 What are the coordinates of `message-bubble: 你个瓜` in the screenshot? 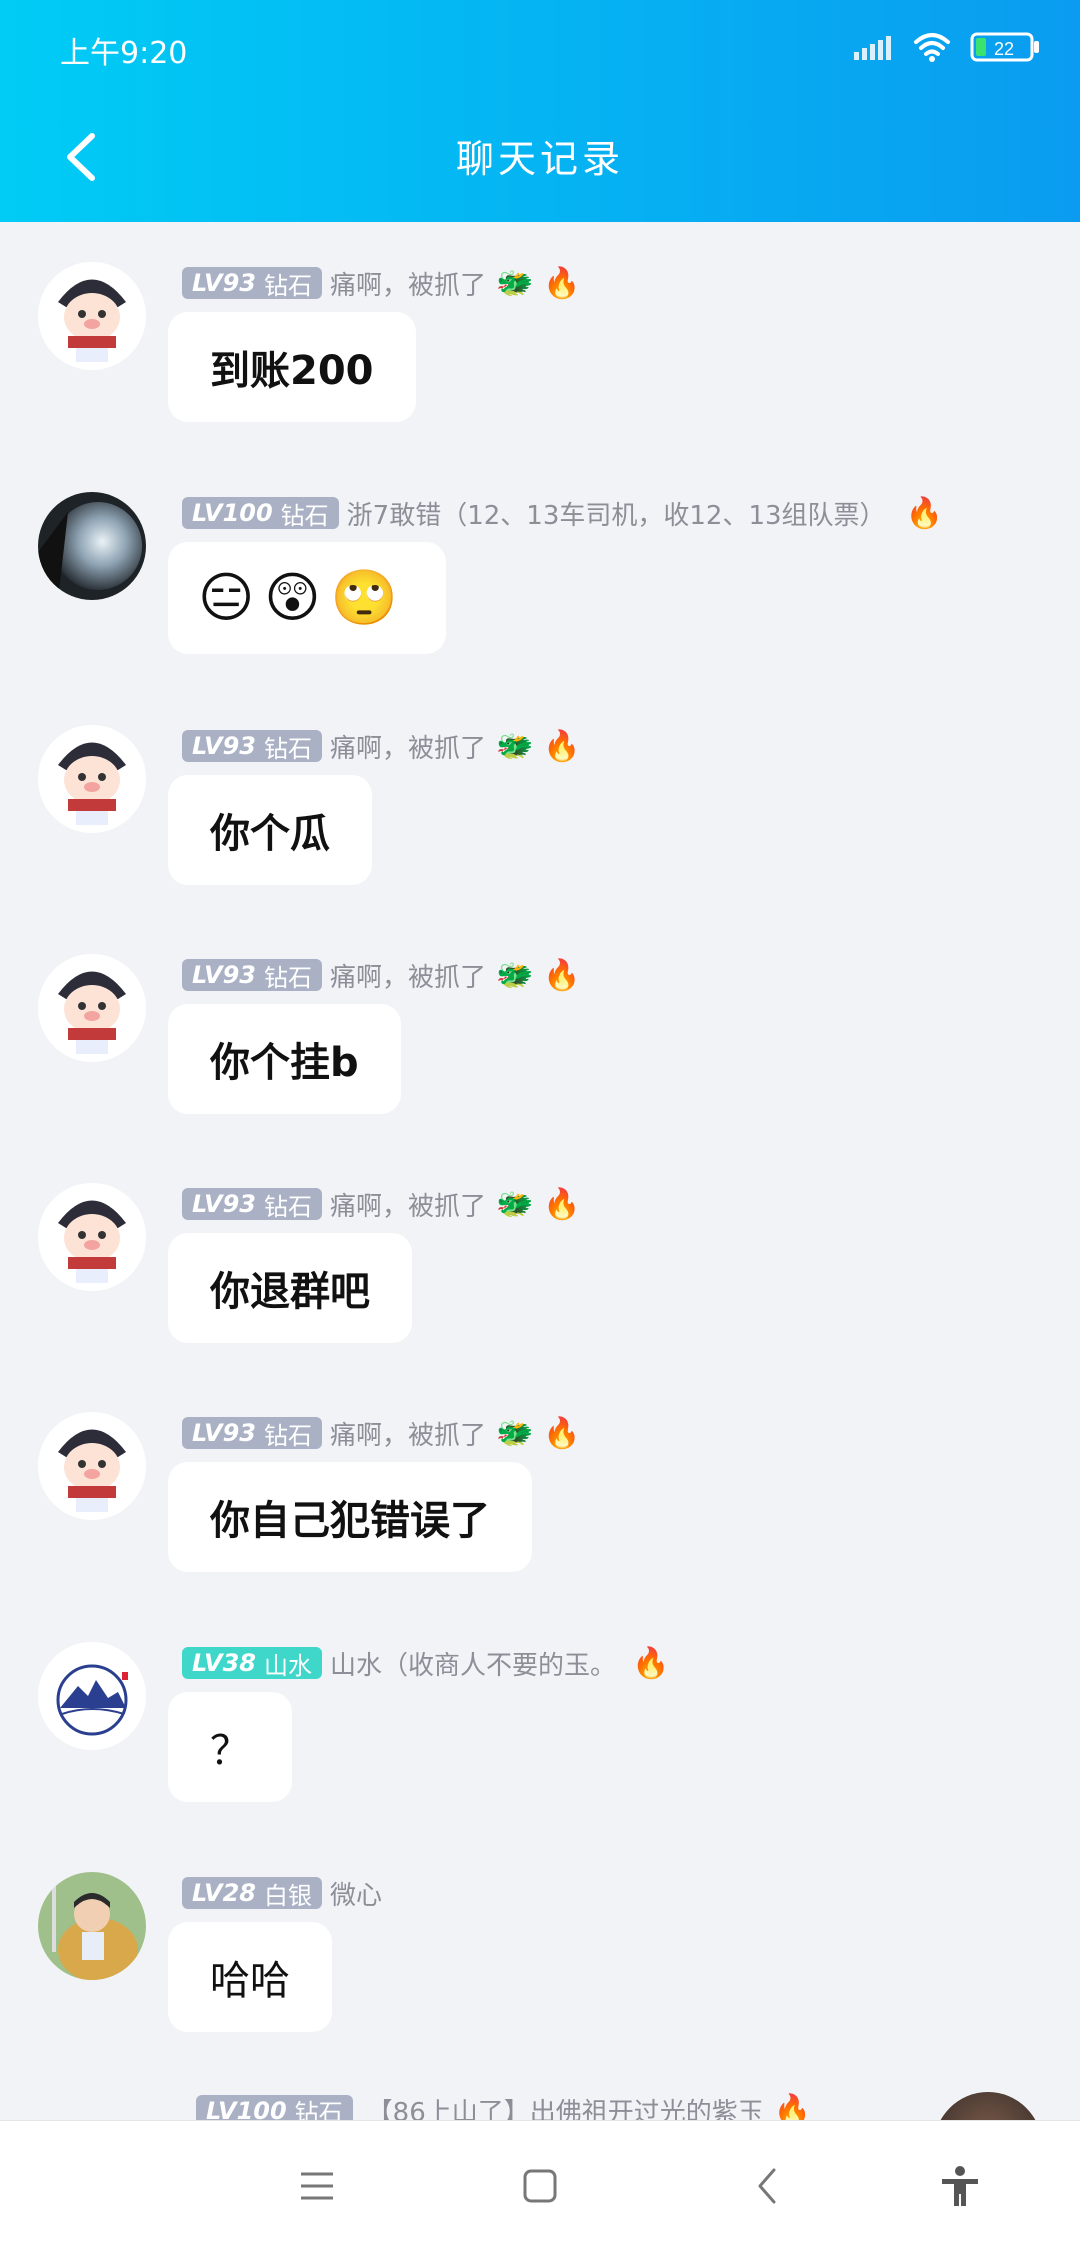 It's located at (270, 830).